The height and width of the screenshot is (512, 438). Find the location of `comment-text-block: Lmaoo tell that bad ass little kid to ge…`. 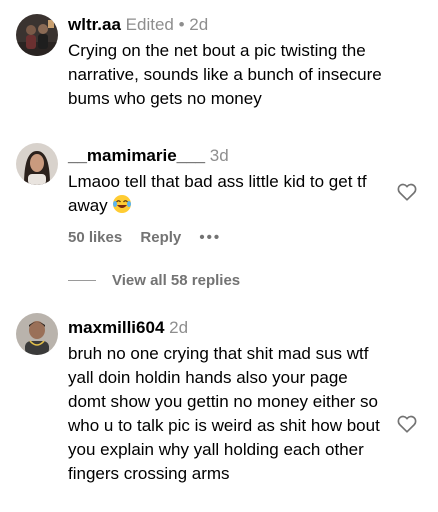

comment-text-block: Lmaoo tell that bad ass little kid to ge… is located at coordinates (218, 194).